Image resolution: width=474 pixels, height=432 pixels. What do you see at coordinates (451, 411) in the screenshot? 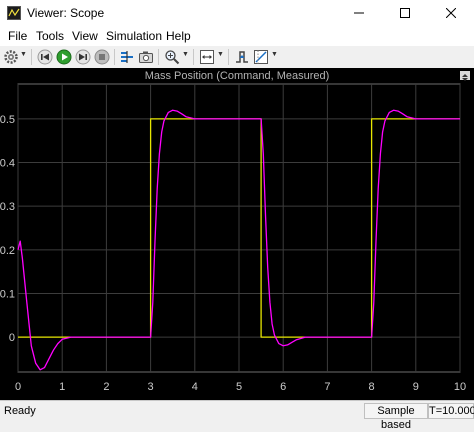
I see `simulation-time-indicator: T=10.000` at bounding box center [451, 411].